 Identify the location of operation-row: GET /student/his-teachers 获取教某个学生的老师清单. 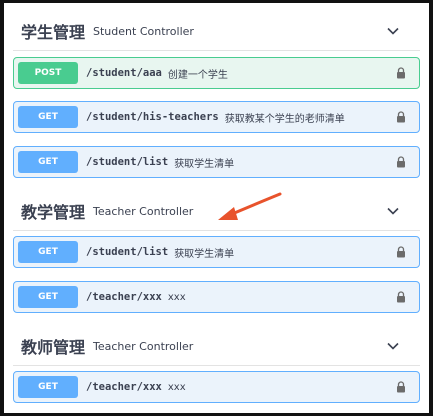
(216, 117).